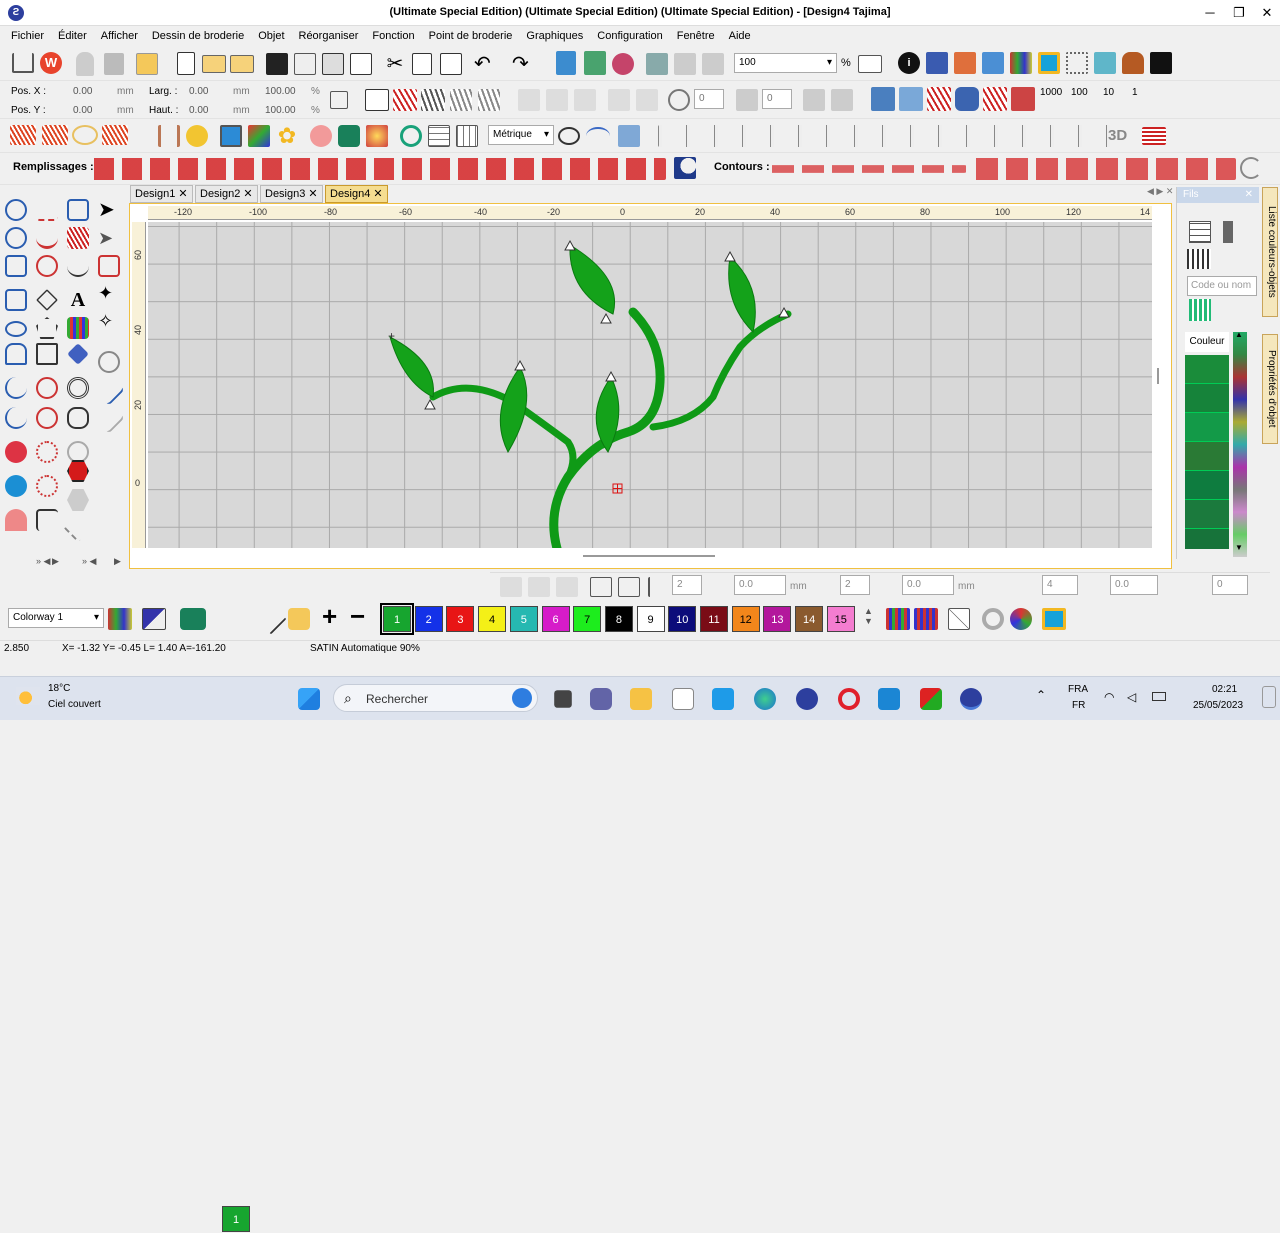  What do you see at coordinates (393, 36) in the screenshot?
I see `menu-fonction: Fonction` at bounding box center [393, 36].